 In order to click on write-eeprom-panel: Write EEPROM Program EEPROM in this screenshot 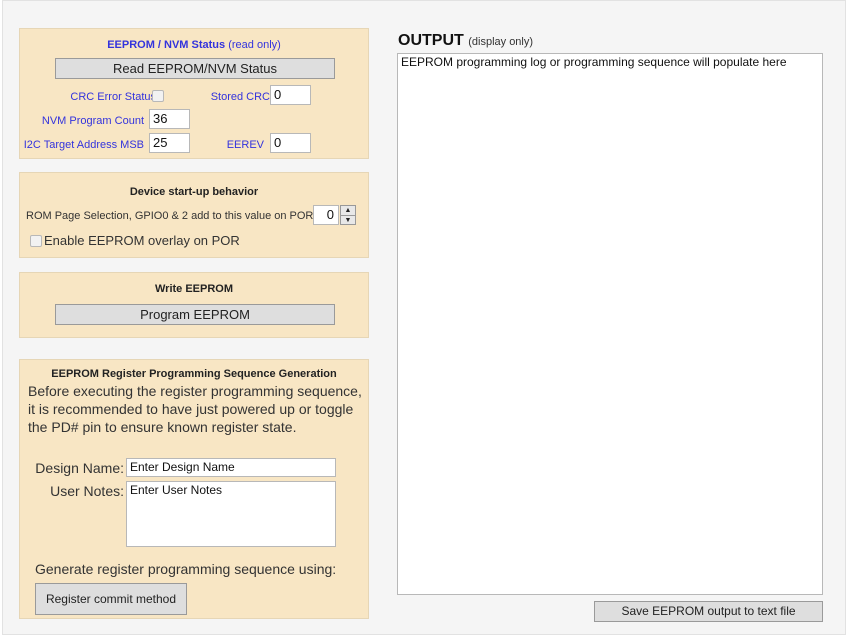, I will do `click(194, 305)`.